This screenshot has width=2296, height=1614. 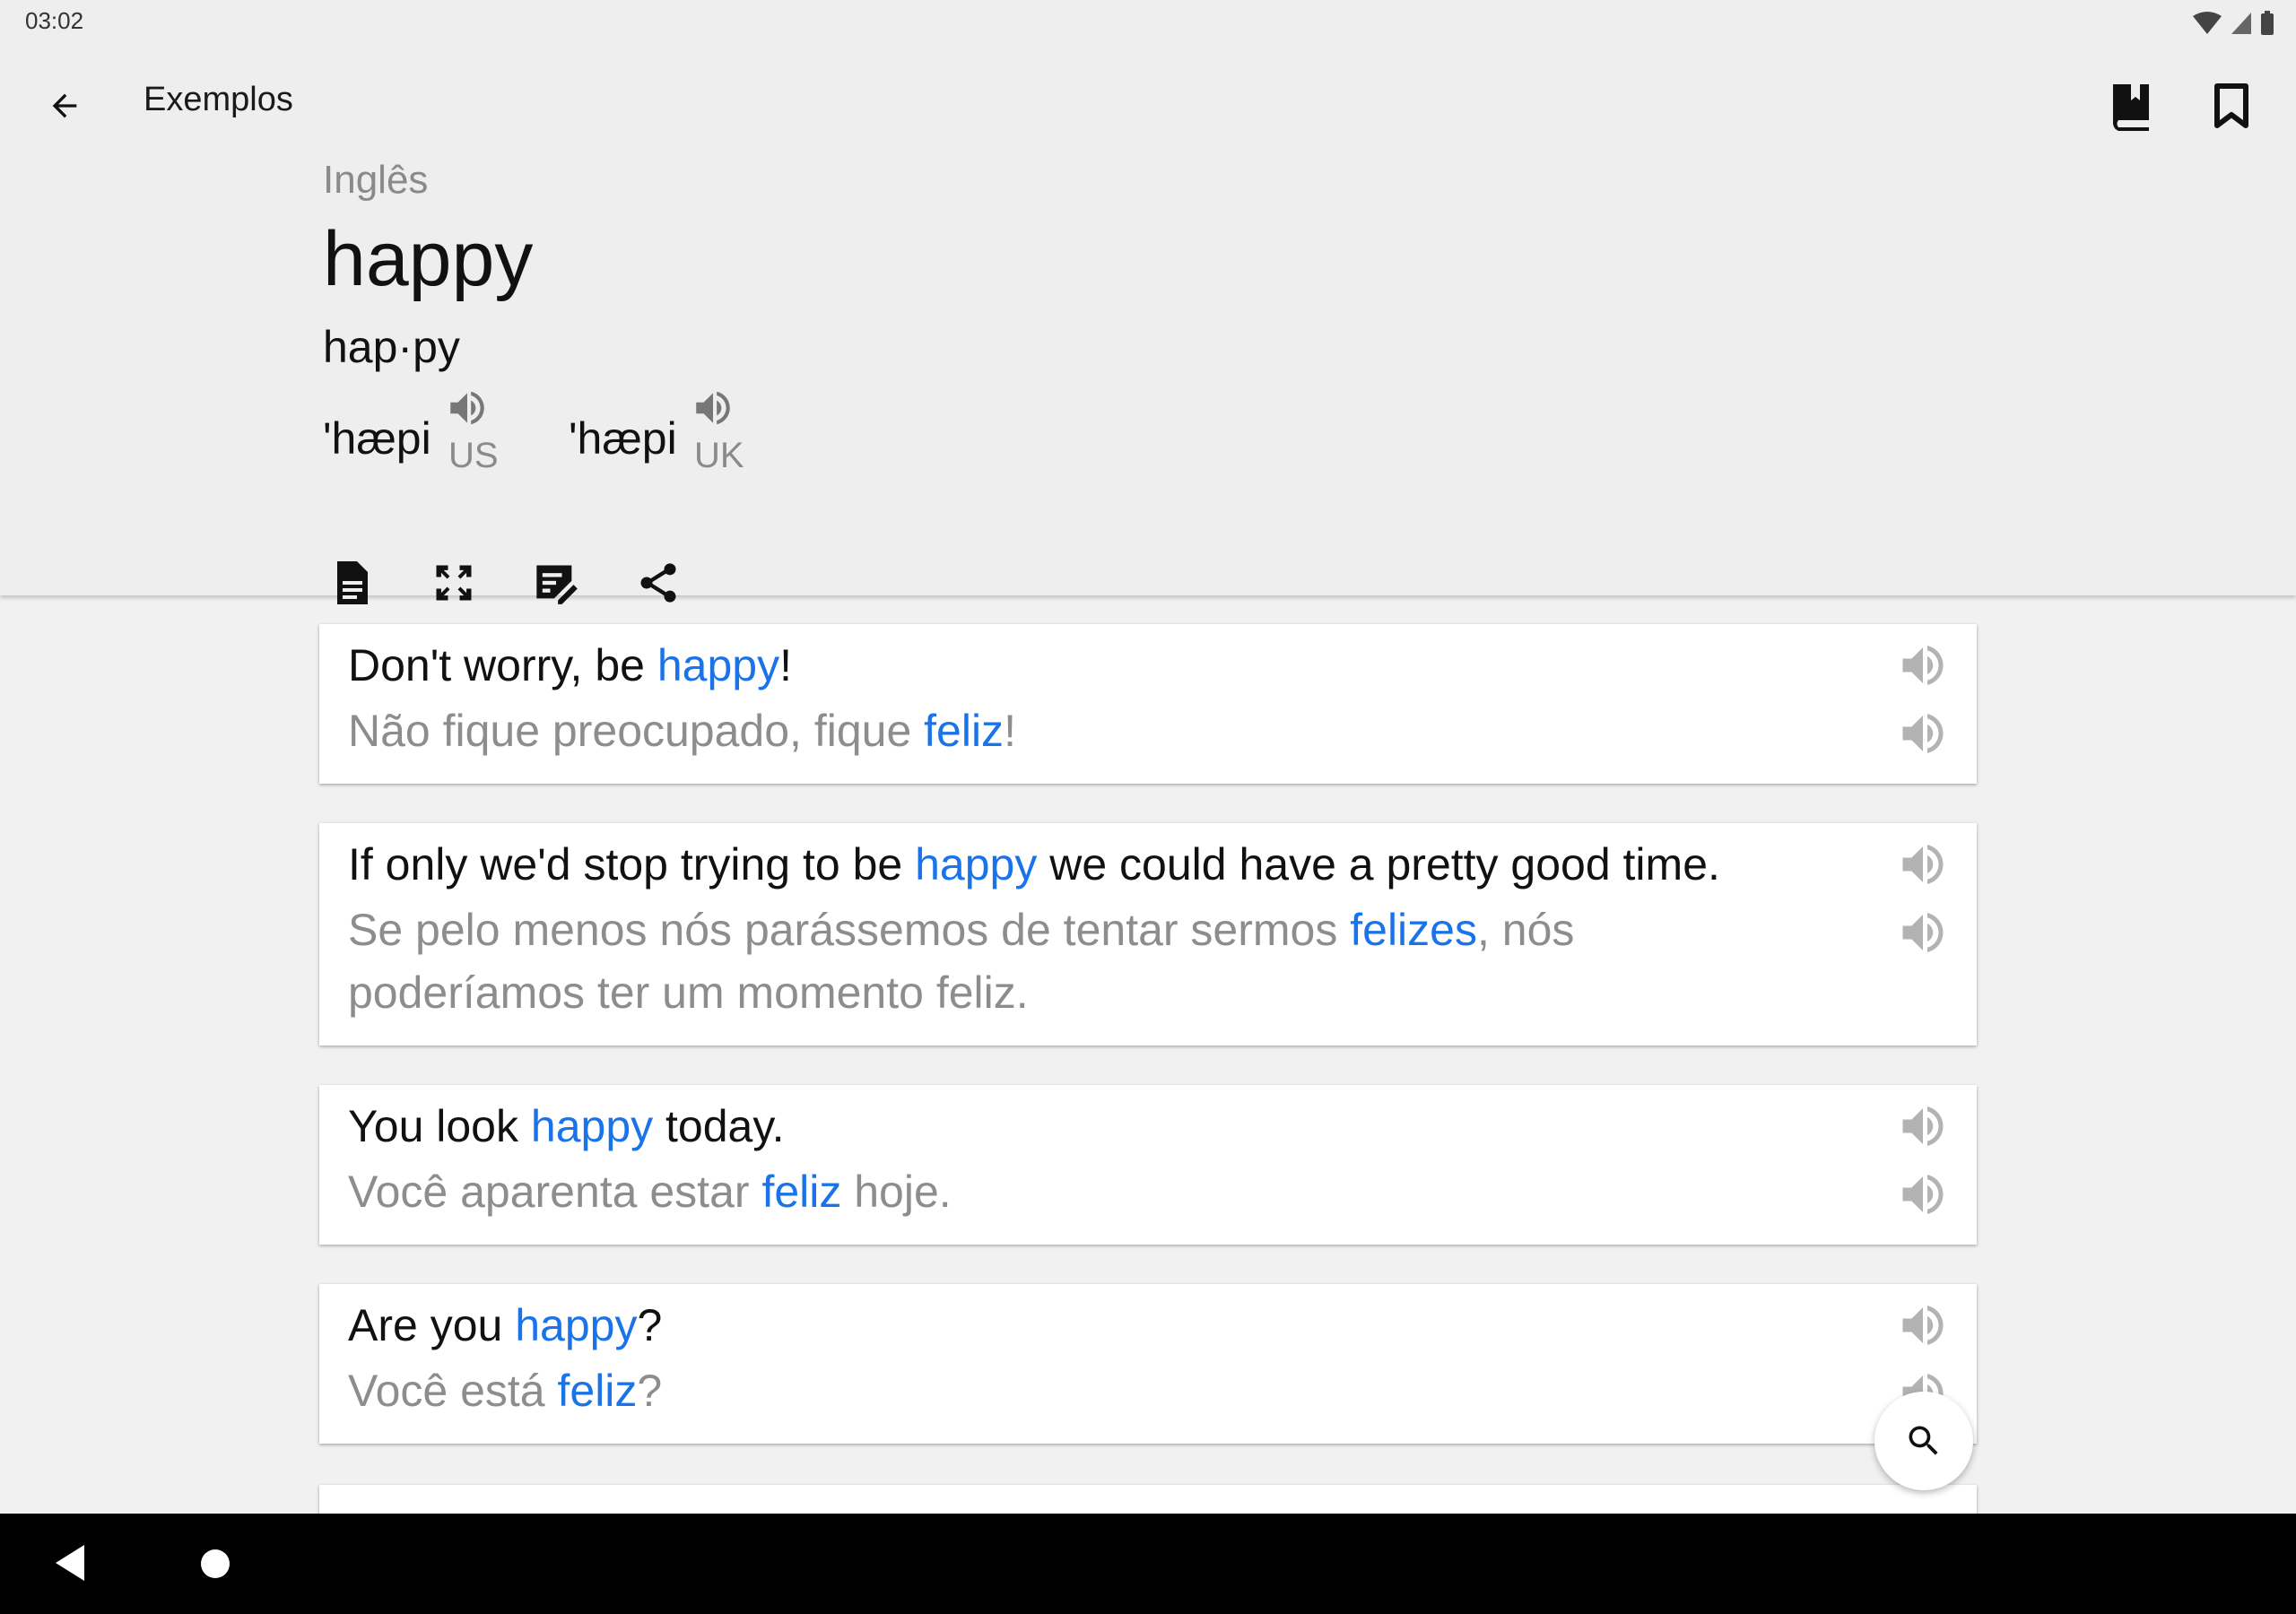 What do you see at coordinates (218, 99) in the screenshot?
I see `page-title: Exemplos` at bounding box center [218, 99].